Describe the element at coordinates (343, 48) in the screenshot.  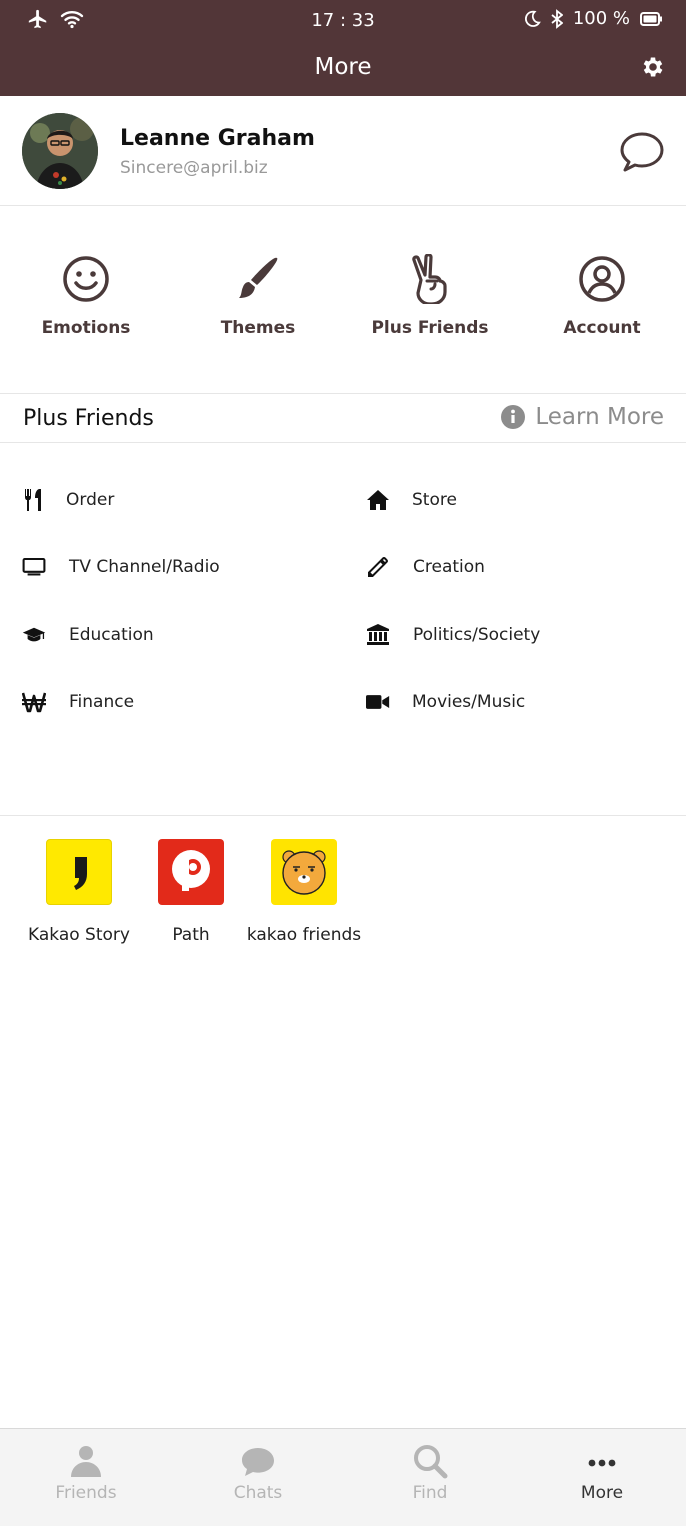
I see `top-bar: 17 : 33 100 % More` at that location.